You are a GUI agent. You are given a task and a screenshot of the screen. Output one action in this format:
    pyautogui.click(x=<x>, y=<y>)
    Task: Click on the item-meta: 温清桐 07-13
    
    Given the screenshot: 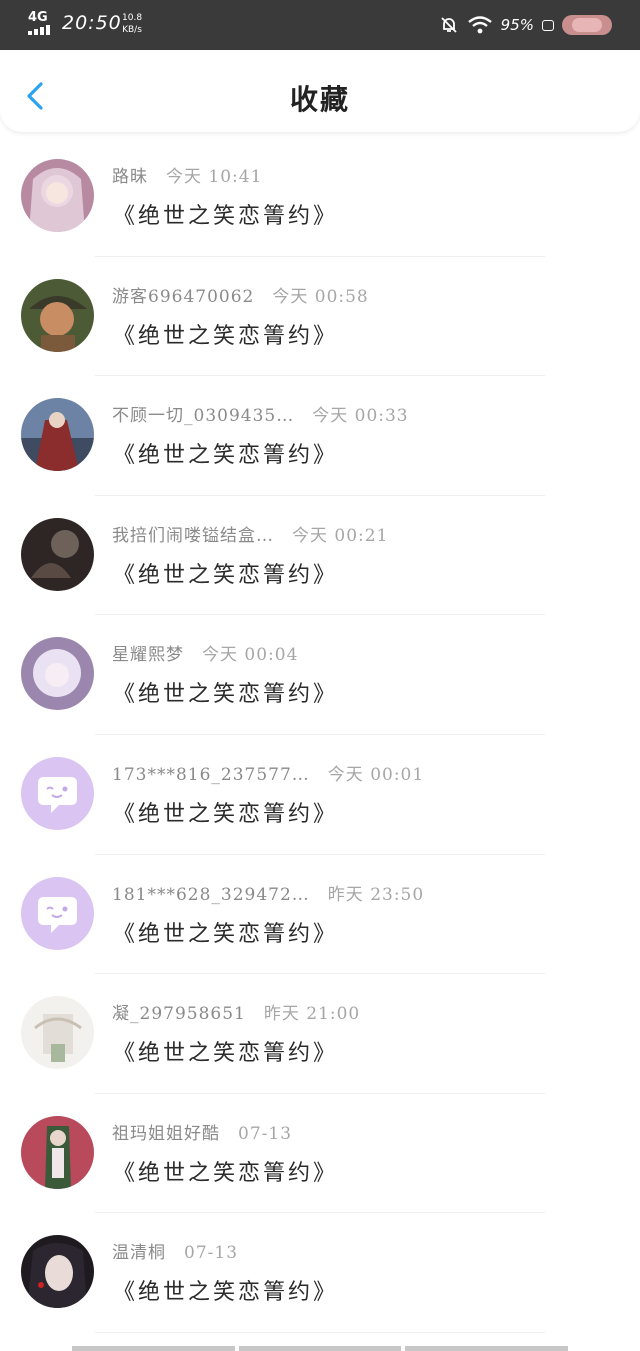 What is the action you would take?
    pyautogui.click(x=175, y=1250)
    